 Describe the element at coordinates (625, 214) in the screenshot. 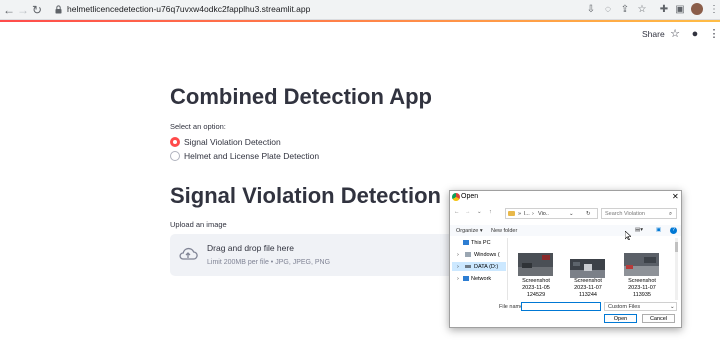

I see `search-placeholder: Search Violation` at that location.